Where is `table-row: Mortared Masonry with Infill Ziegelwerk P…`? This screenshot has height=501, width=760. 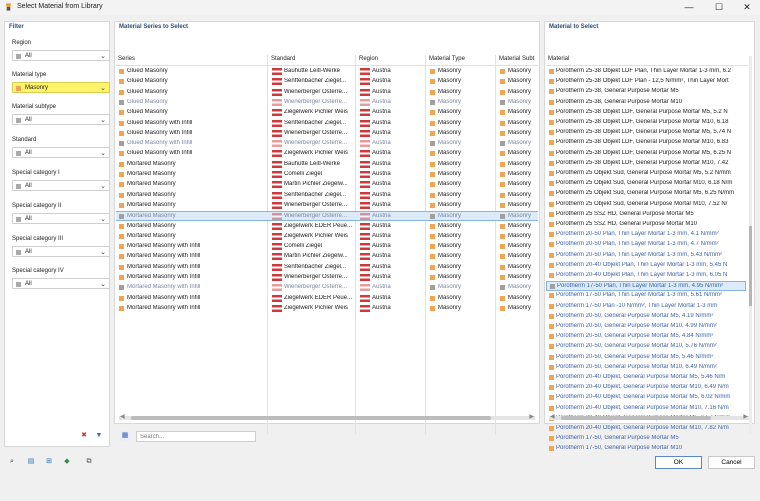 table-row: Mortared Masonry with Infill Ziegelwerk P… is located at coordinates (327, 309).